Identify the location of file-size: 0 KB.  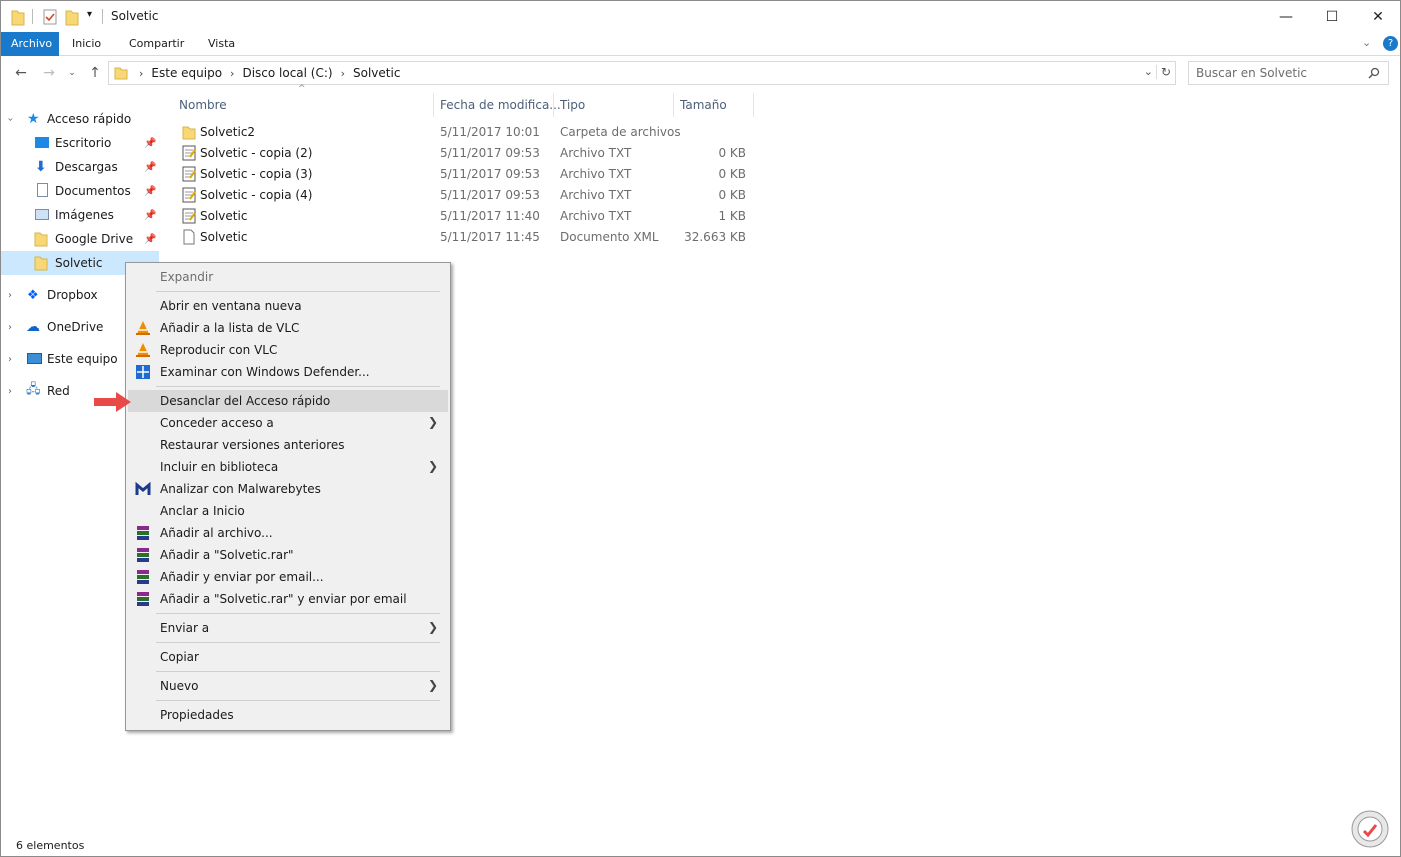
(732, 174).